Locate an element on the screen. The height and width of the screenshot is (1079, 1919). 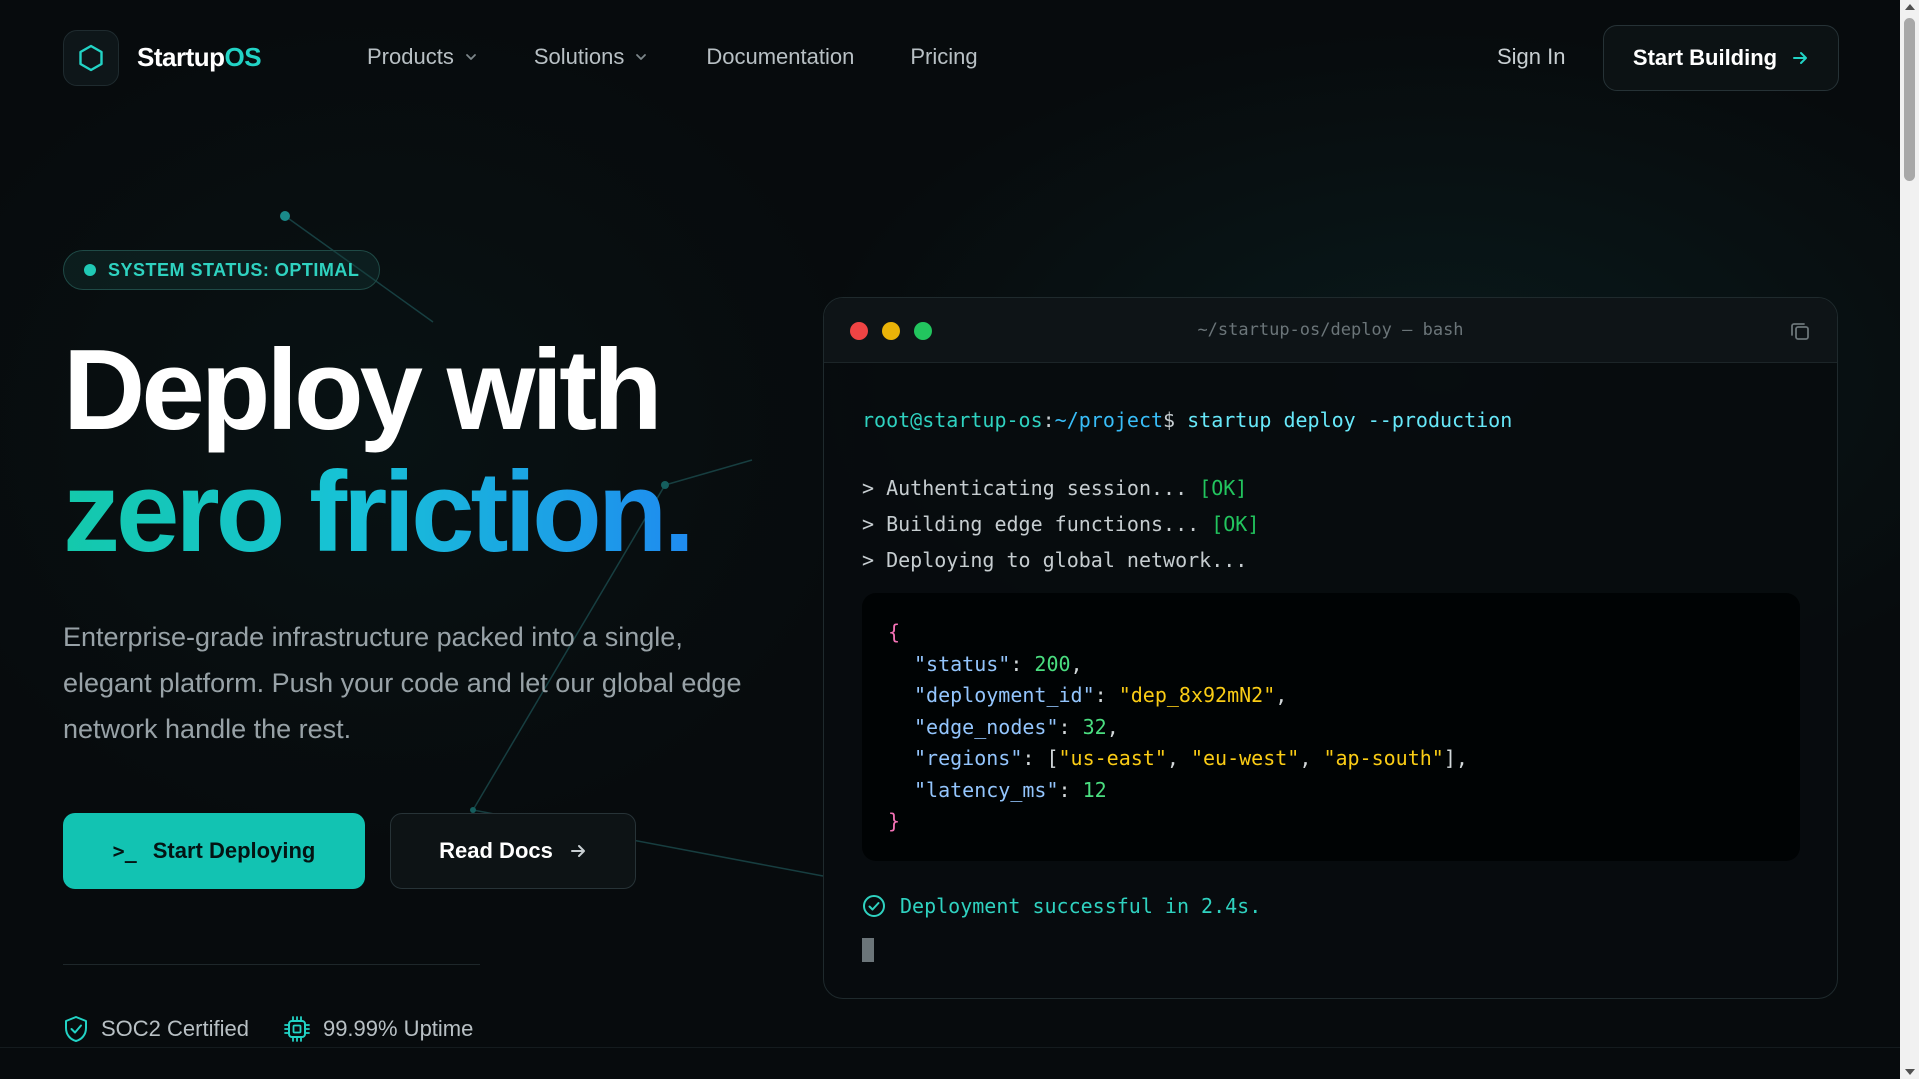
check-circle-icon is located at coordinates (874, 906).